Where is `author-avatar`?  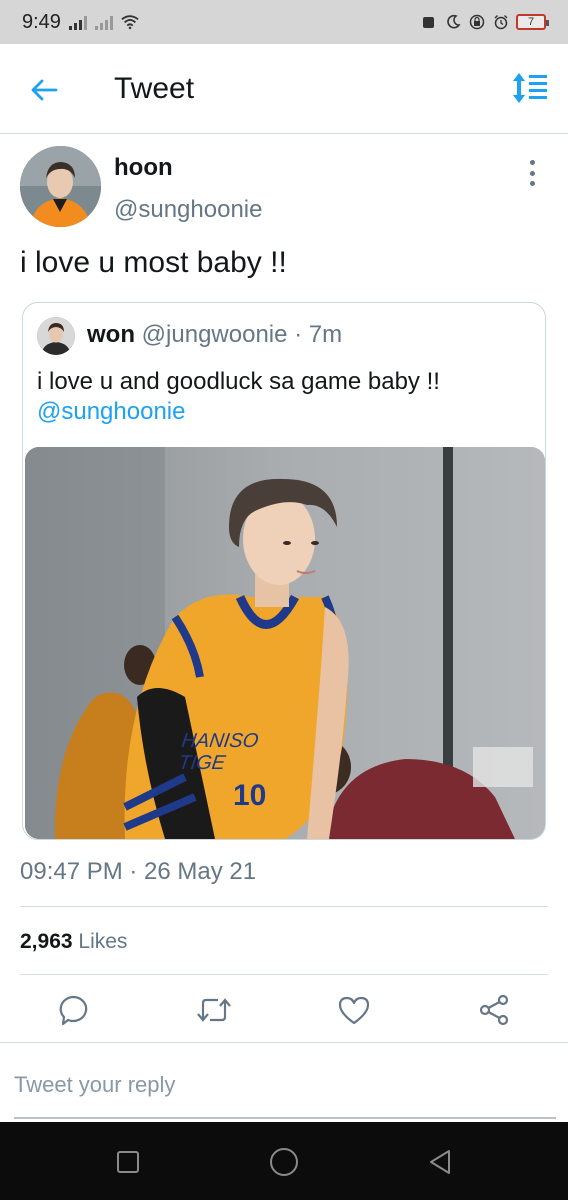
author-avatar is located at coordinates (60, 186).